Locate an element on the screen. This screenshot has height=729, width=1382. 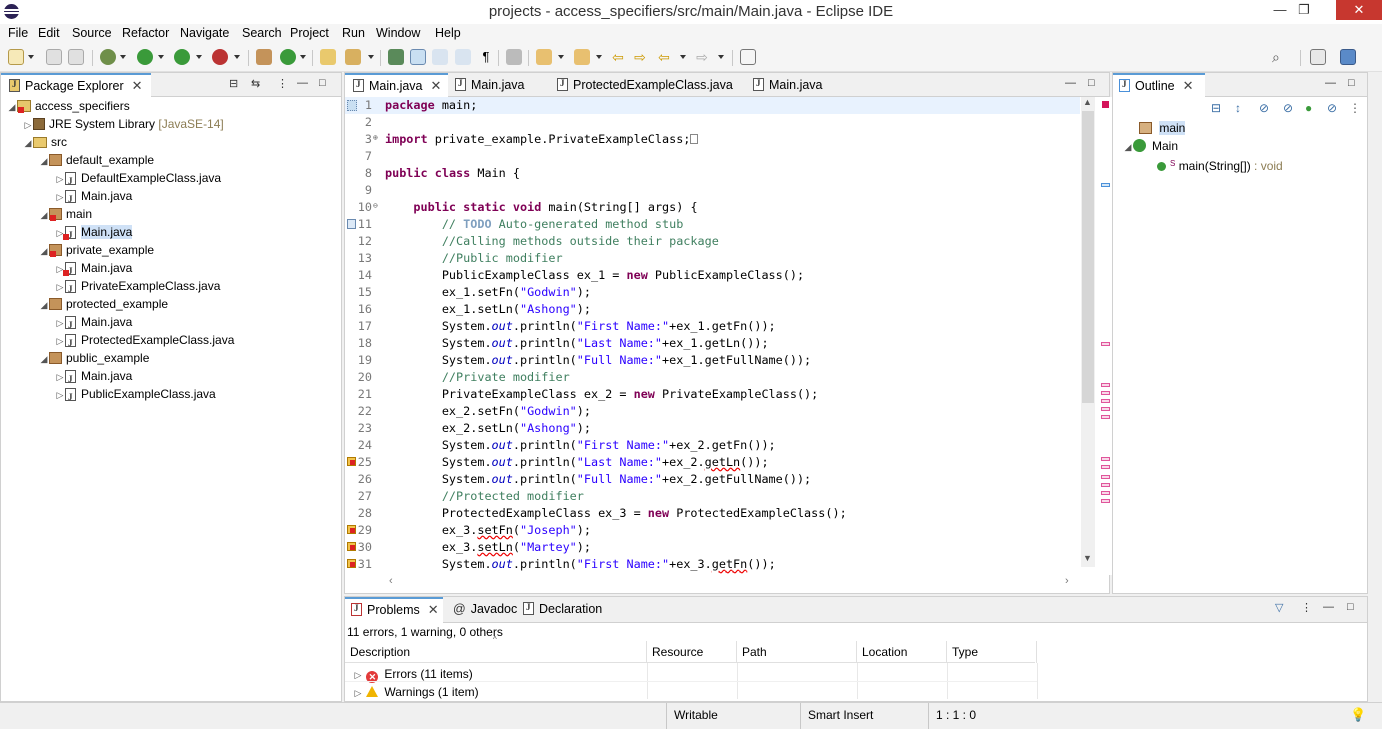
editor-tab-active: Main.java ✕ is located at coordinates (396, 85).